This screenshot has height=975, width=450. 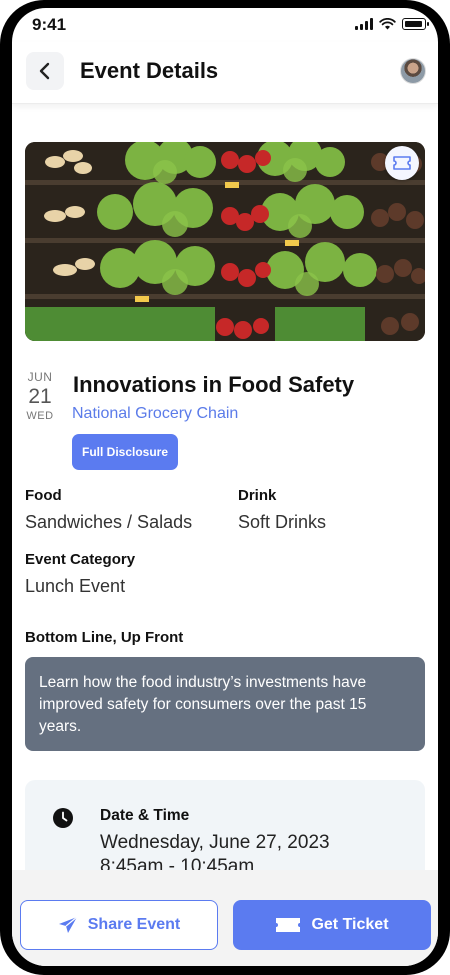 I want to click on wifi-icon, so click(x=387, y=24).